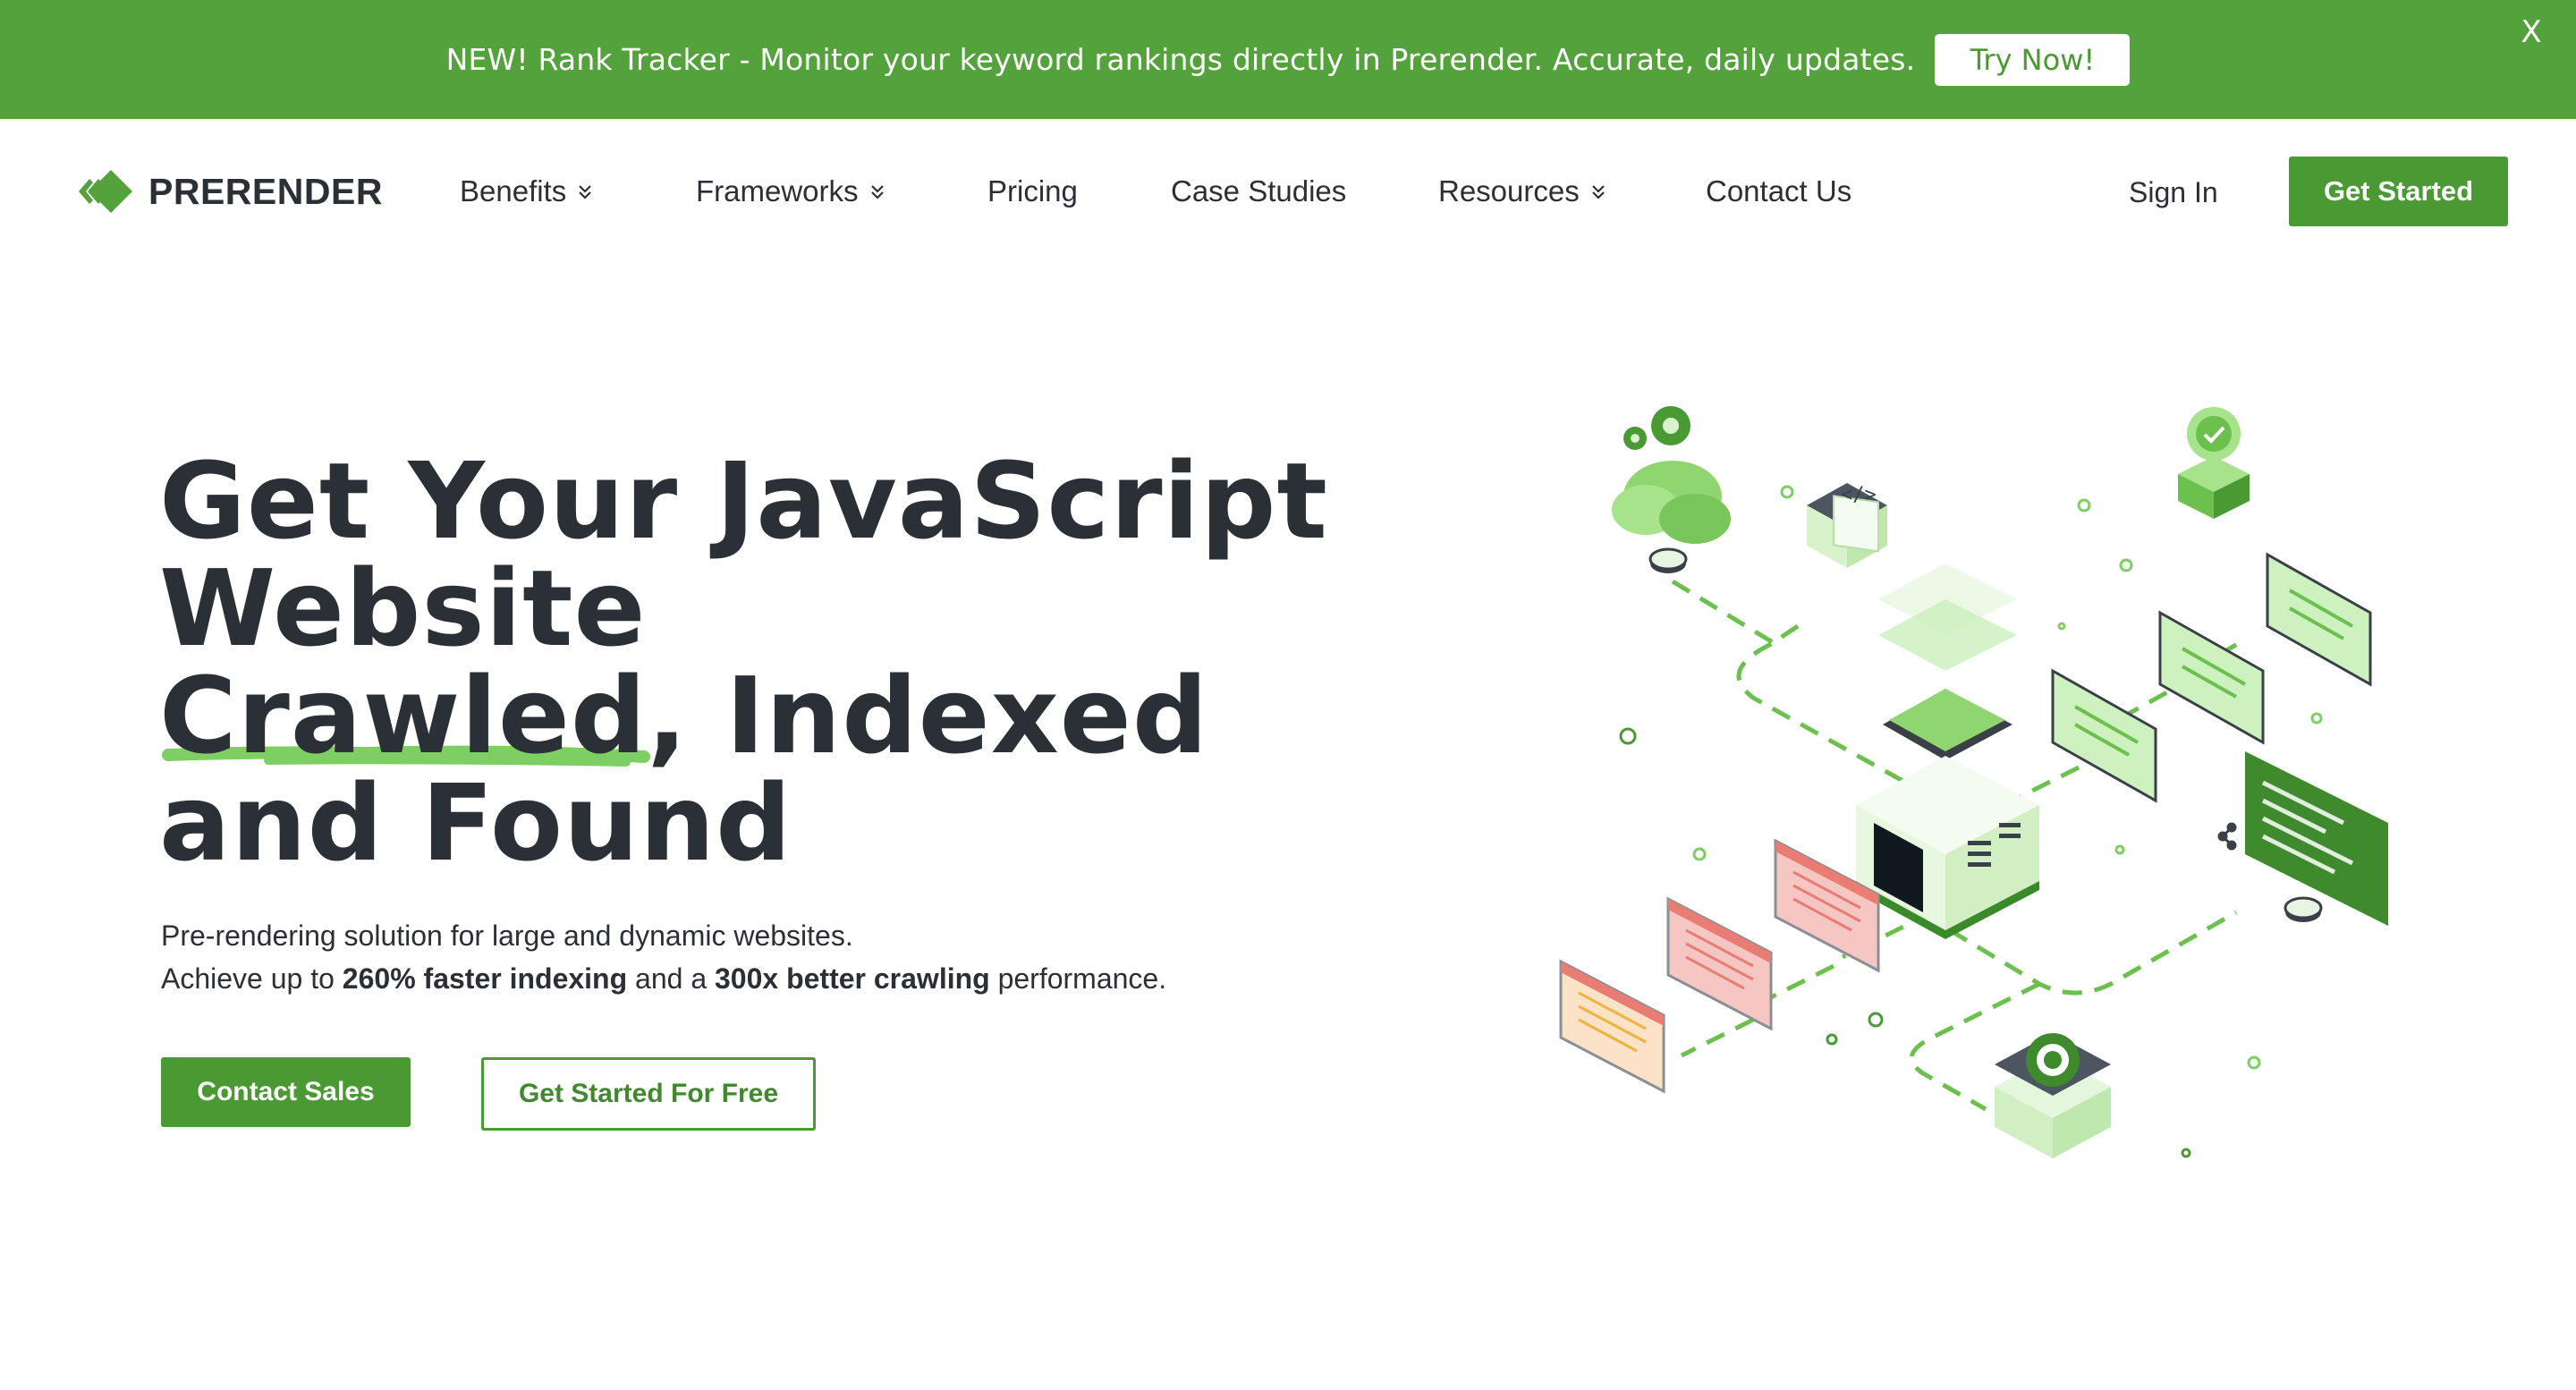 The height and width of the screenshot is (1390, 2576). What do you see at coordinates (403, 608) in the screenshot?
I see `hero-title-line: Website` at bounding box center [403, 608].